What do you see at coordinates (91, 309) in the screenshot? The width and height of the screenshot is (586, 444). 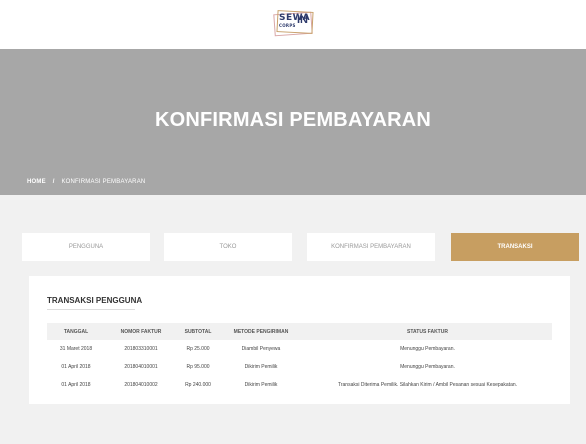 I see `section-divider` at bounding box center [91, 309].